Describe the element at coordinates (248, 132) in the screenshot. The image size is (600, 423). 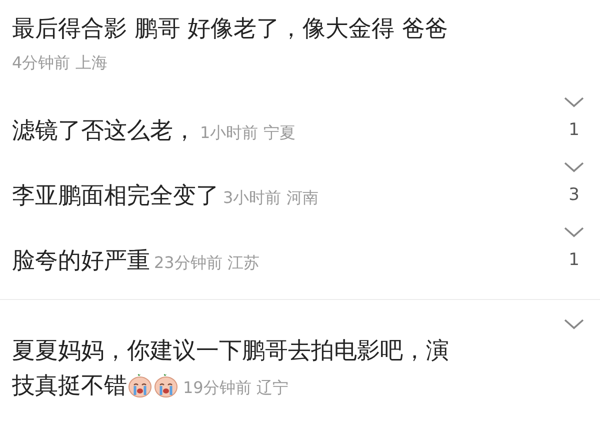
I see `comment-meta: 1小时前 宁夏` at that location.